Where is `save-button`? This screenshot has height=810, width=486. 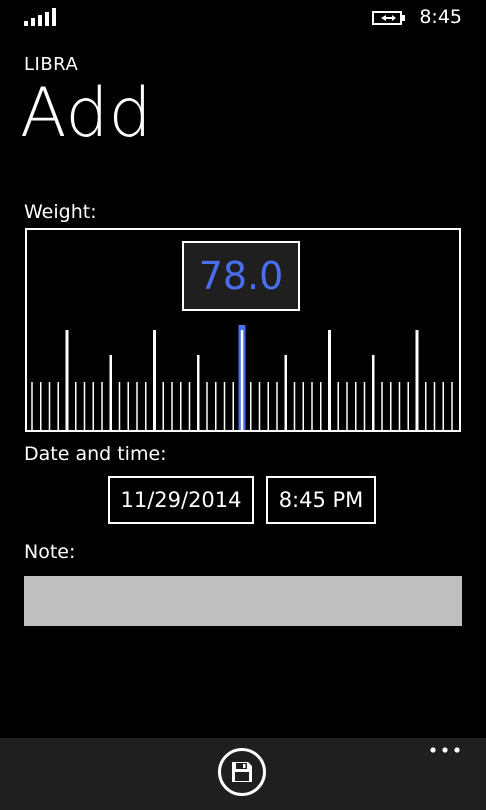
save-button is located at coordinates (242, 772).